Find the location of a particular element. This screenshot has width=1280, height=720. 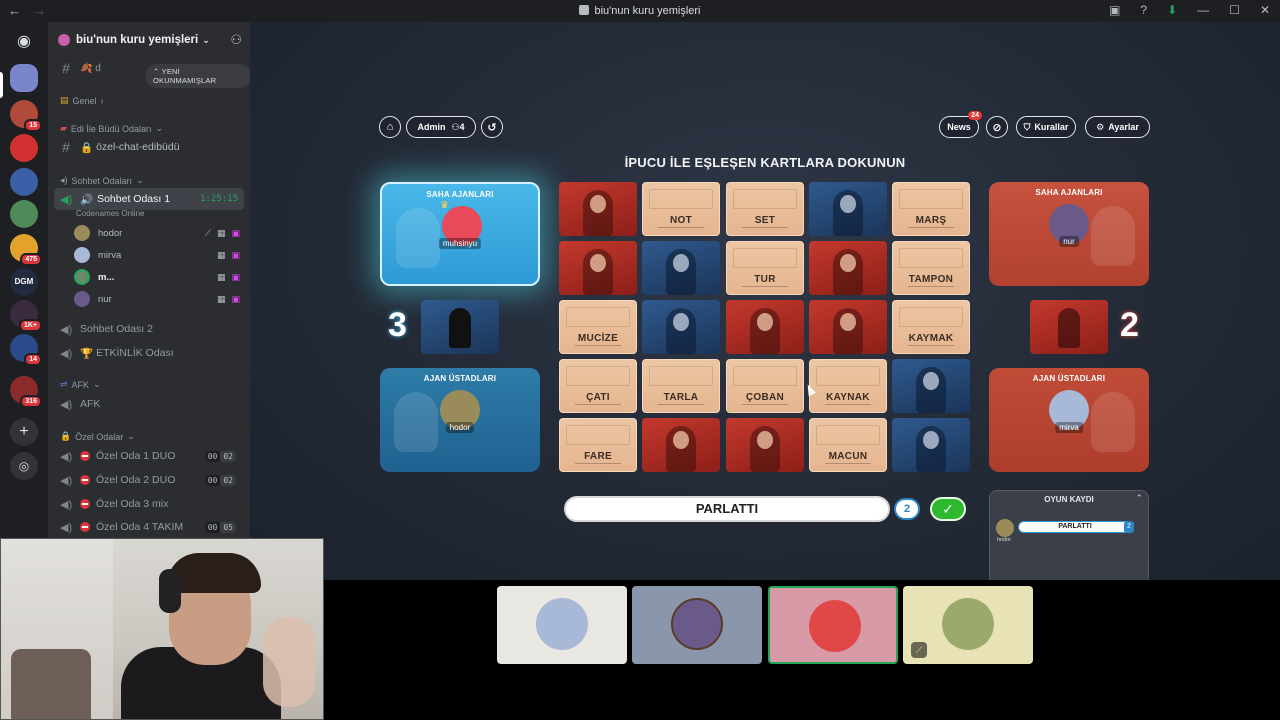

channel-private-label: özel-chat-edibüdü is located at coordinates (138, 147).